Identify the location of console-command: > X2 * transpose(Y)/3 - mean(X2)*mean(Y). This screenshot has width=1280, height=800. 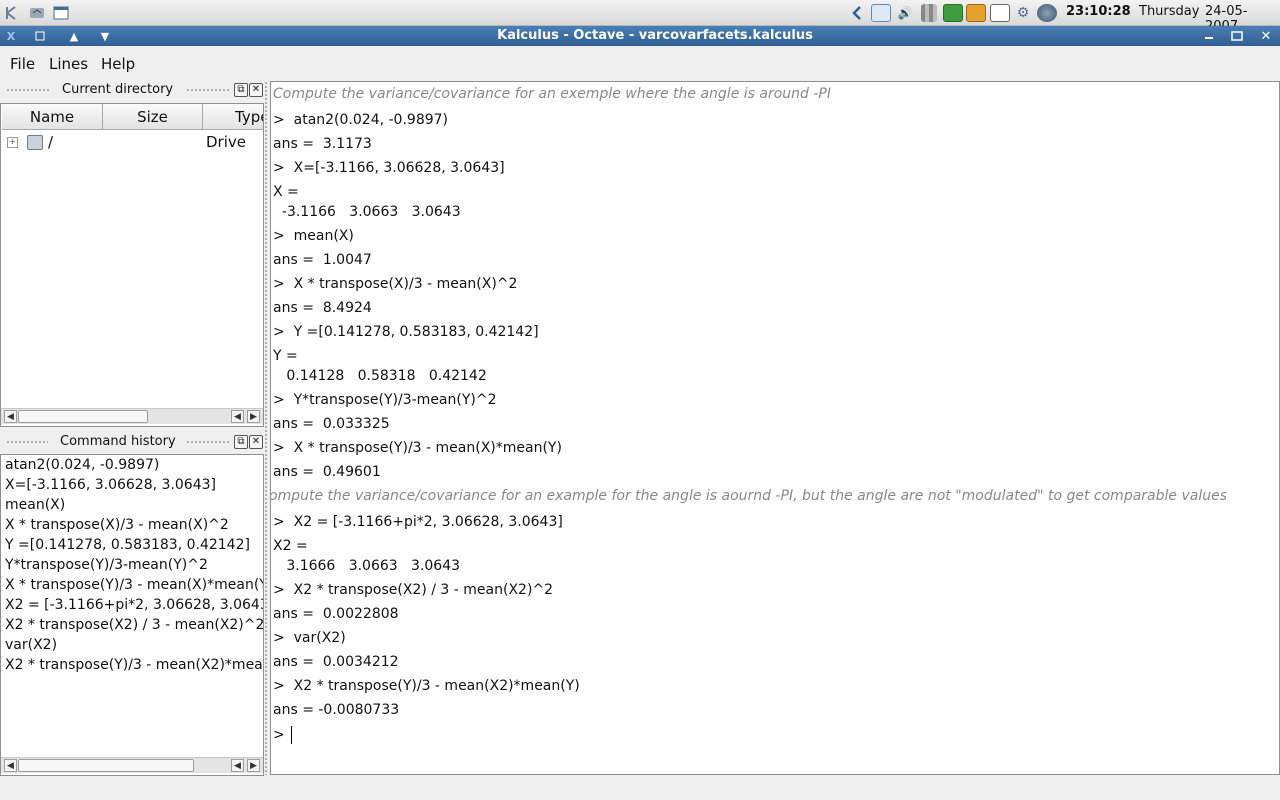
(426, 686).